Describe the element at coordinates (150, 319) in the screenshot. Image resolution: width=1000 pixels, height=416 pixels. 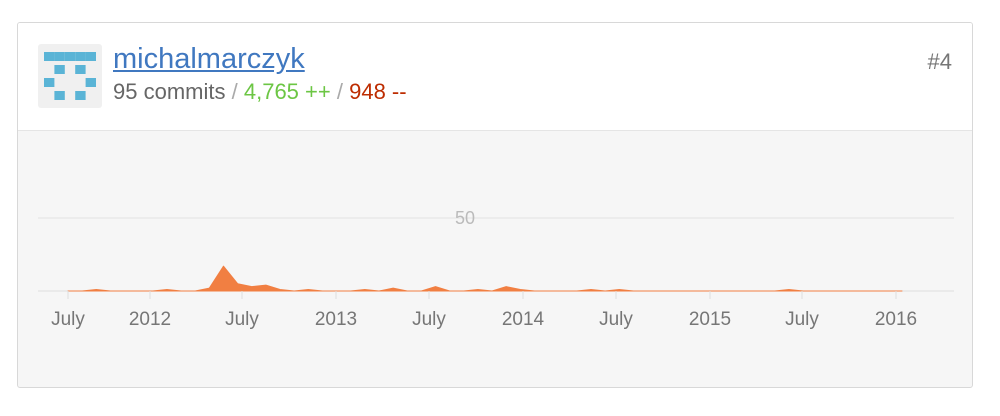
I see `x-tick-label: 2012` at that location.